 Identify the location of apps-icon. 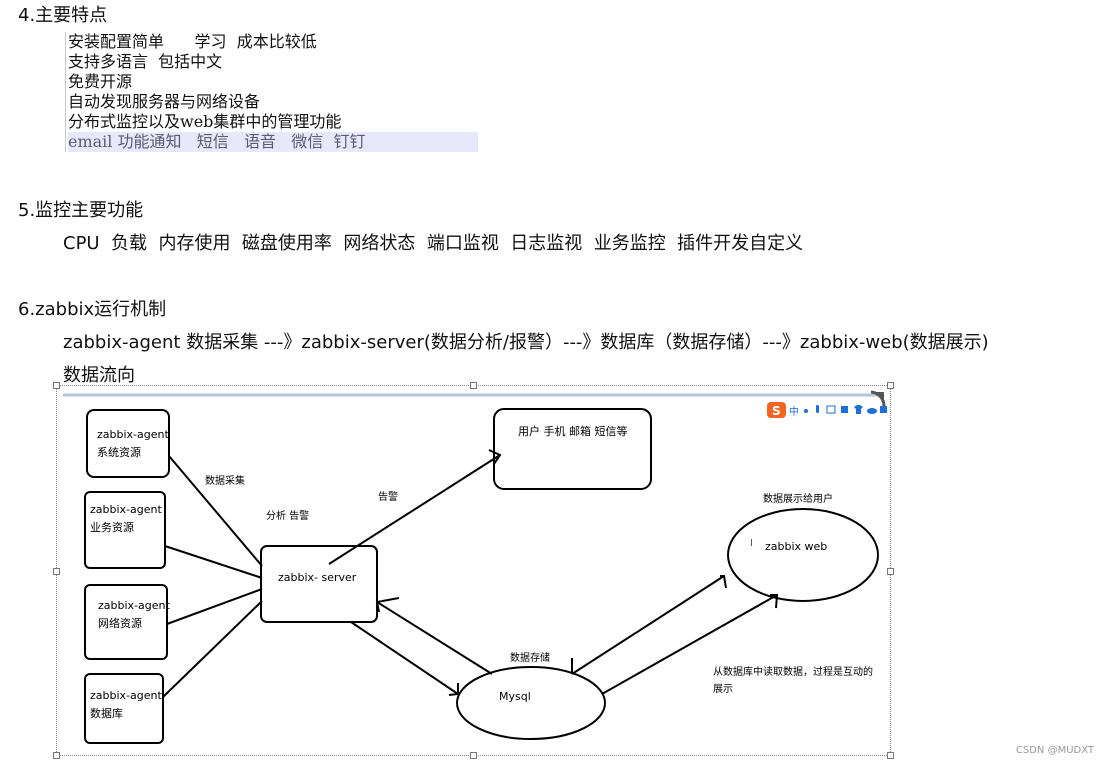
(883, 409).